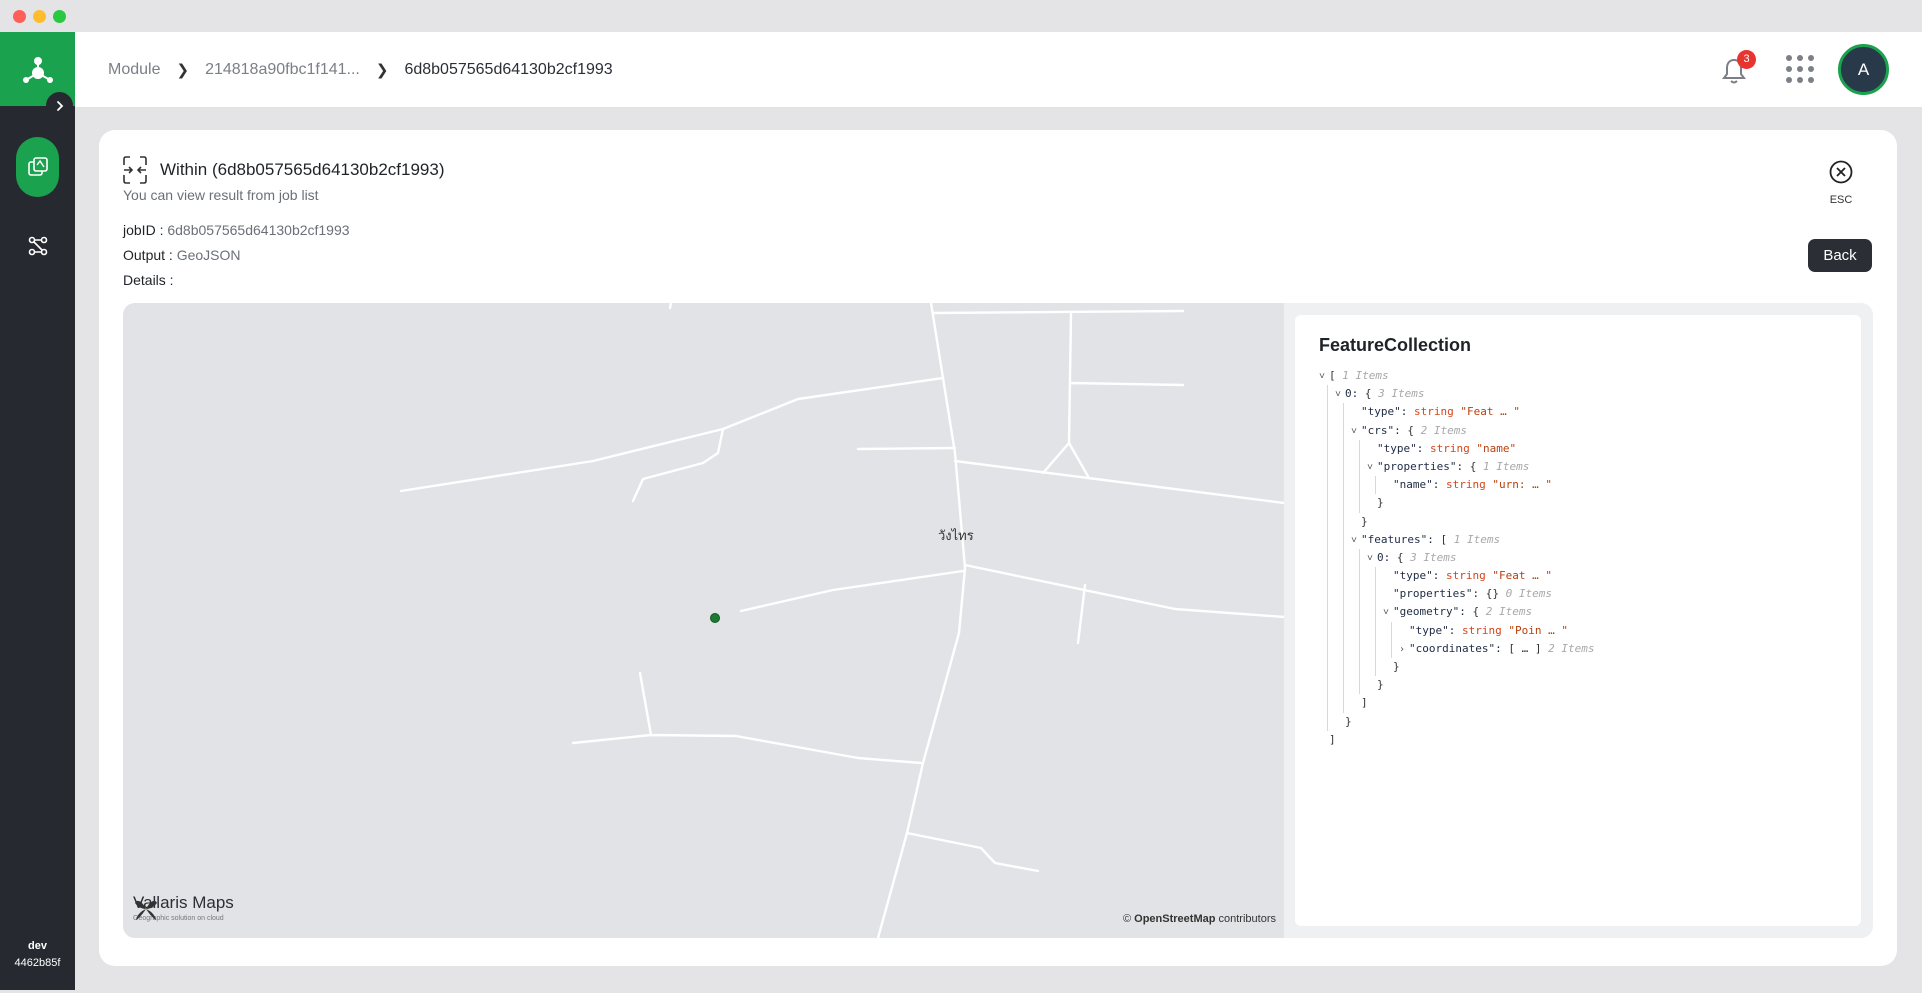 The width and height of the screenshot is (1922, 993). I want to click on esc-close-button: ESC, so click(1841, 183).